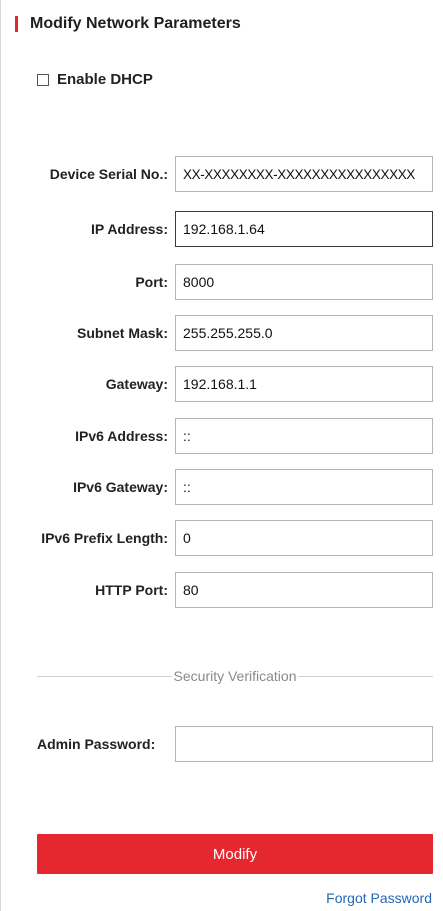  I want to click on port-input: 8000, so click(304, 282).